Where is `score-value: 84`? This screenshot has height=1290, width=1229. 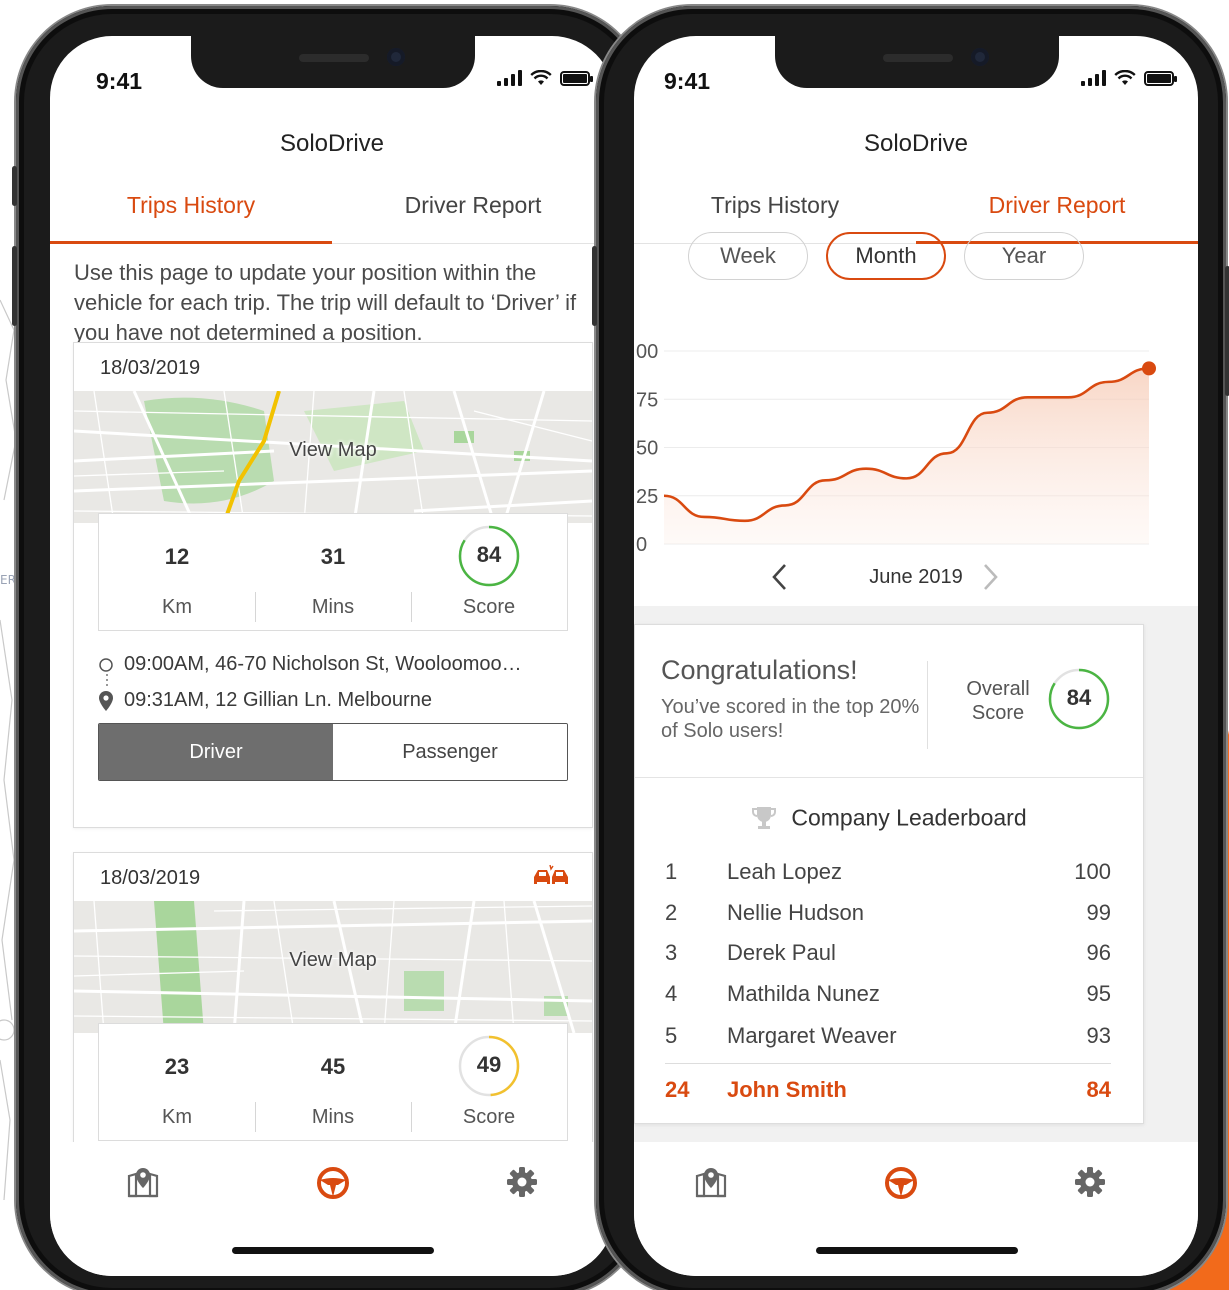
score-value: 84 is located at coordinates (489, 554).